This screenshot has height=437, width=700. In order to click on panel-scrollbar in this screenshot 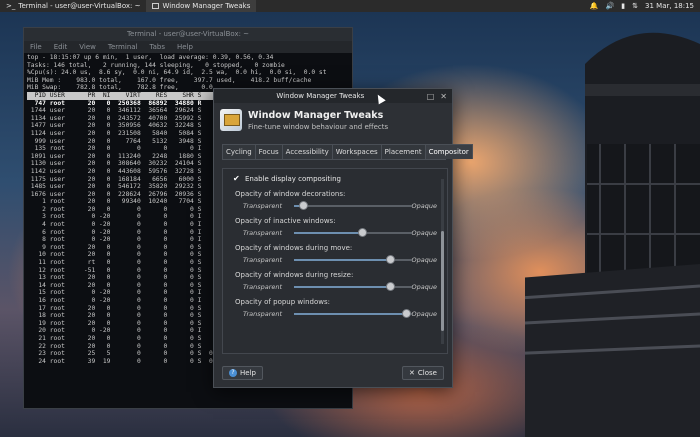, I will do `click(442, 261)`.